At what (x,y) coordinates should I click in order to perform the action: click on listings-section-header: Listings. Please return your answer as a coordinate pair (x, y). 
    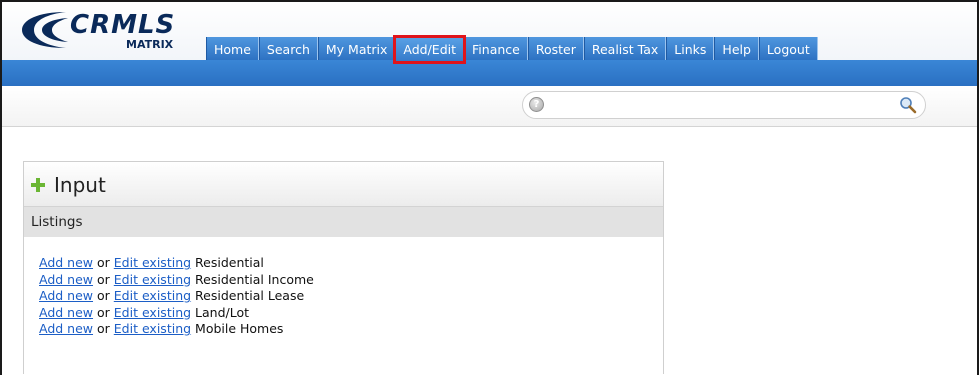
    Looking at the image, I should click on (343, 221).